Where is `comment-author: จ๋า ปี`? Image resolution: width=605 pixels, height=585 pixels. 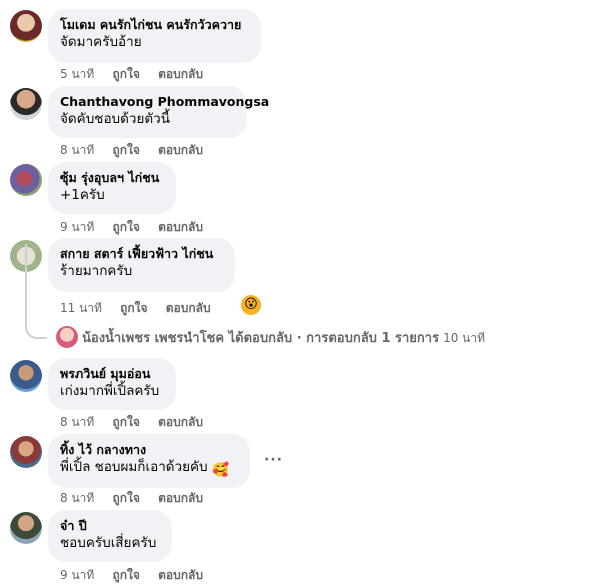 comment-author: จ๋า ปี is located at coordinates (110, 525).